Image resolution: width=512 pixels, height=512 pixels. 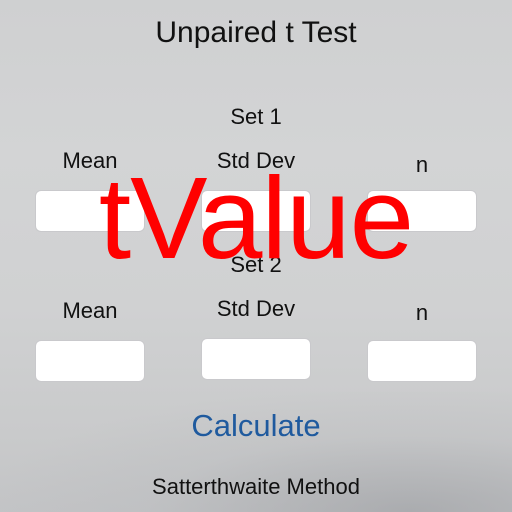 I want to click on set2-mean-field, so click(x=90, y=361).